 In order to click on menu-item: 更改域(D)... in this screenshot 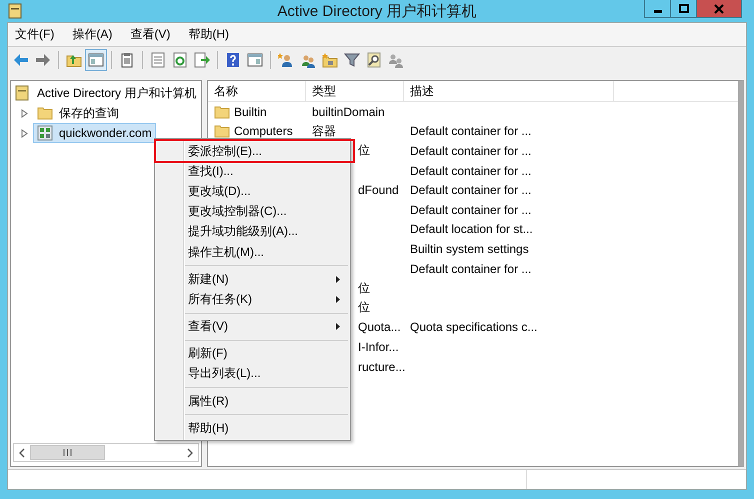, I will do `click(252, 191)`.